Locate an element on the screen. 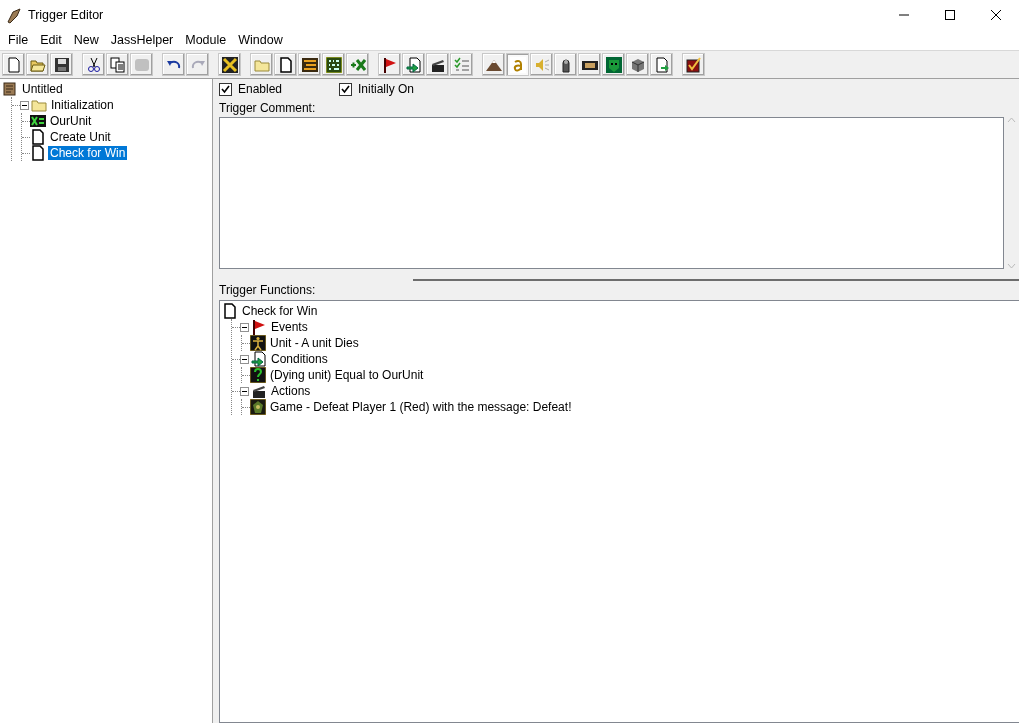 Image resolution: width=1019 pixels, height=723 pixels. scissors-icon is located at coordinates (93, 64).